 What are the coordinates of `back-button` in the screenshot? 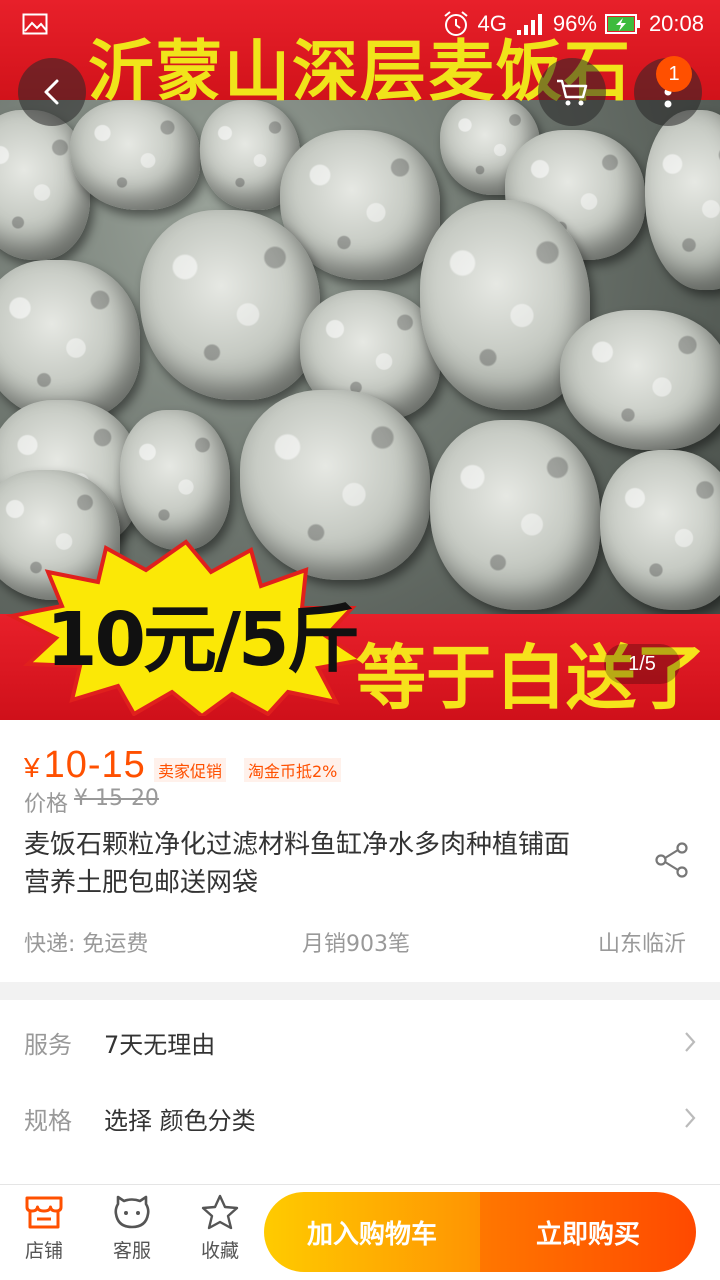 It's located at (52, 92).